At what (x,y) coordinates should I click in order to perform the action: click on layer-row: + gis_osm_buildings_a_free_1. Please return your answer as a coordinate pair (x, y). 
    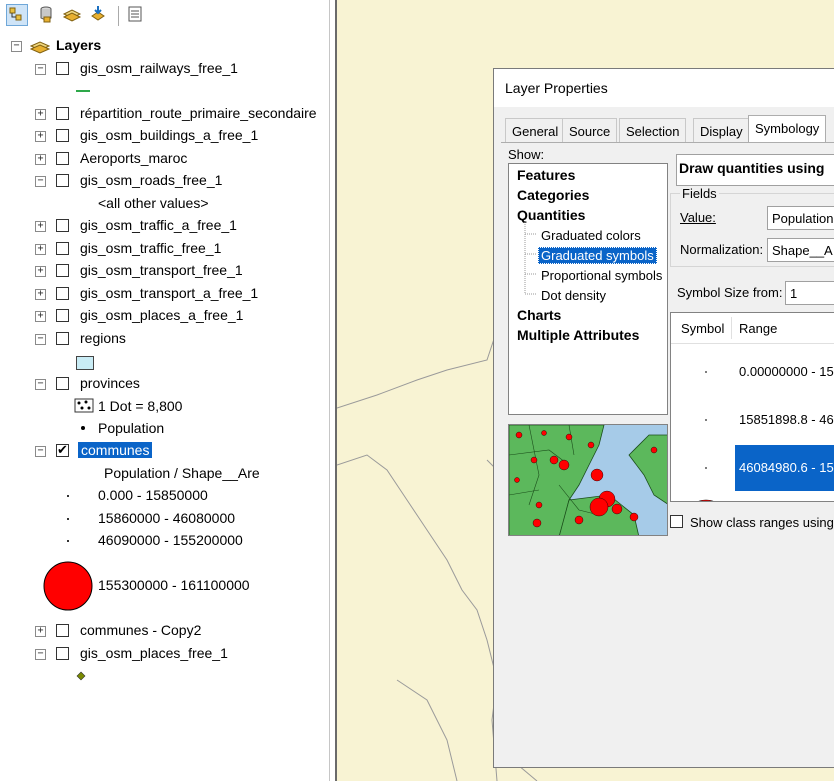
    Looking at the image, I should click on (165, 137).